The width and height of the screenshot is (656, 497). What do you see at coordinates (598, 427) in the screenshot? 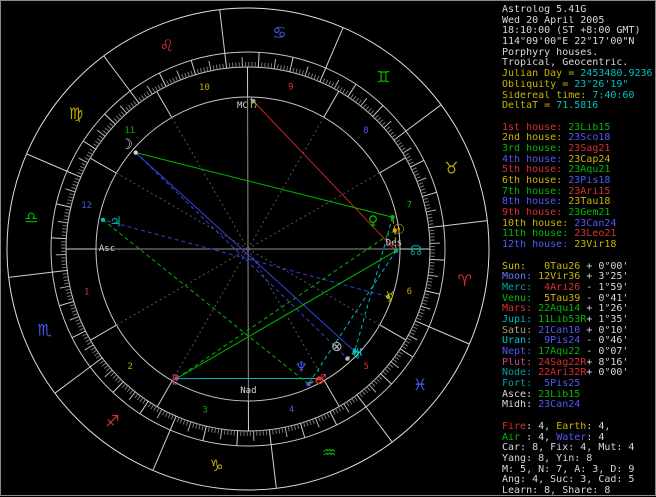
I see `panel-text: : 4,` at bounding box center [598, 427].